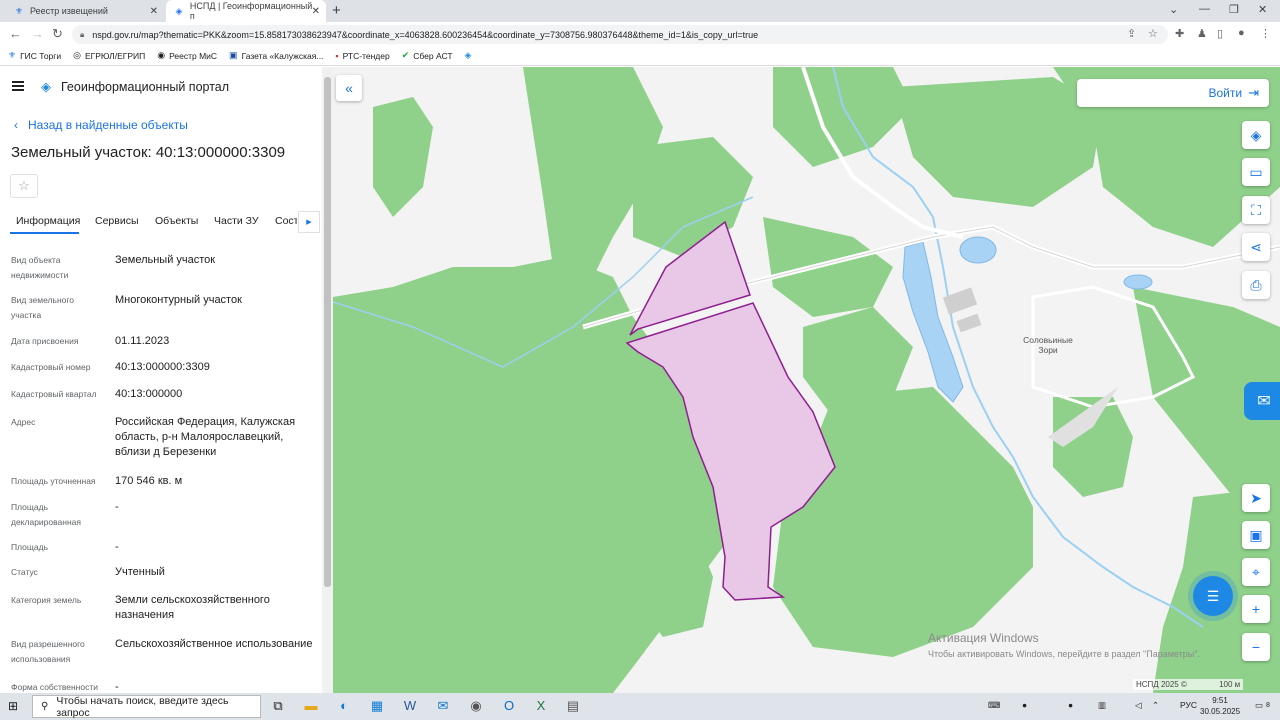  Describe the element at coordinates (1234, 9) in the screenshot. I see `maximize-icon: ❐` at that location.